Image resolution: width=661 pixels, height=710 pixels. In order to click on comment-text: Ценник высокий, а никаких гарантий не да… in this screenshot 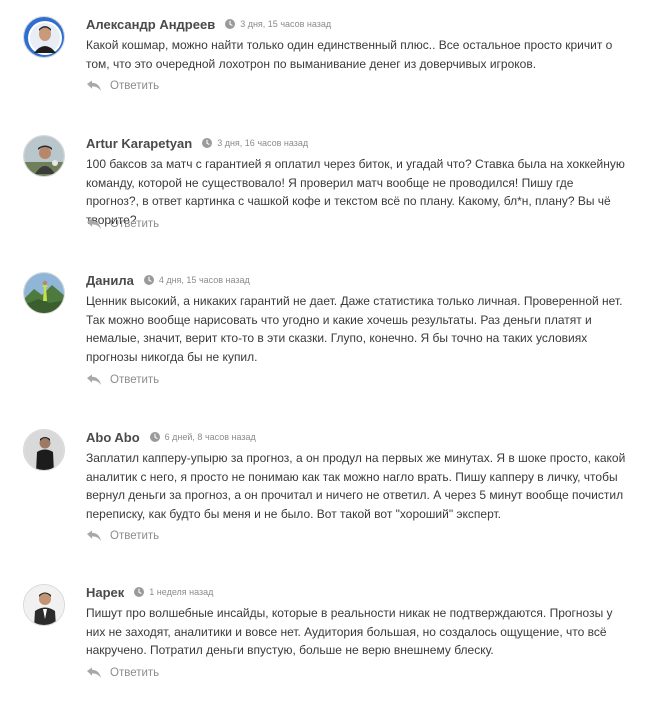, I will do `click(354, 329)`.